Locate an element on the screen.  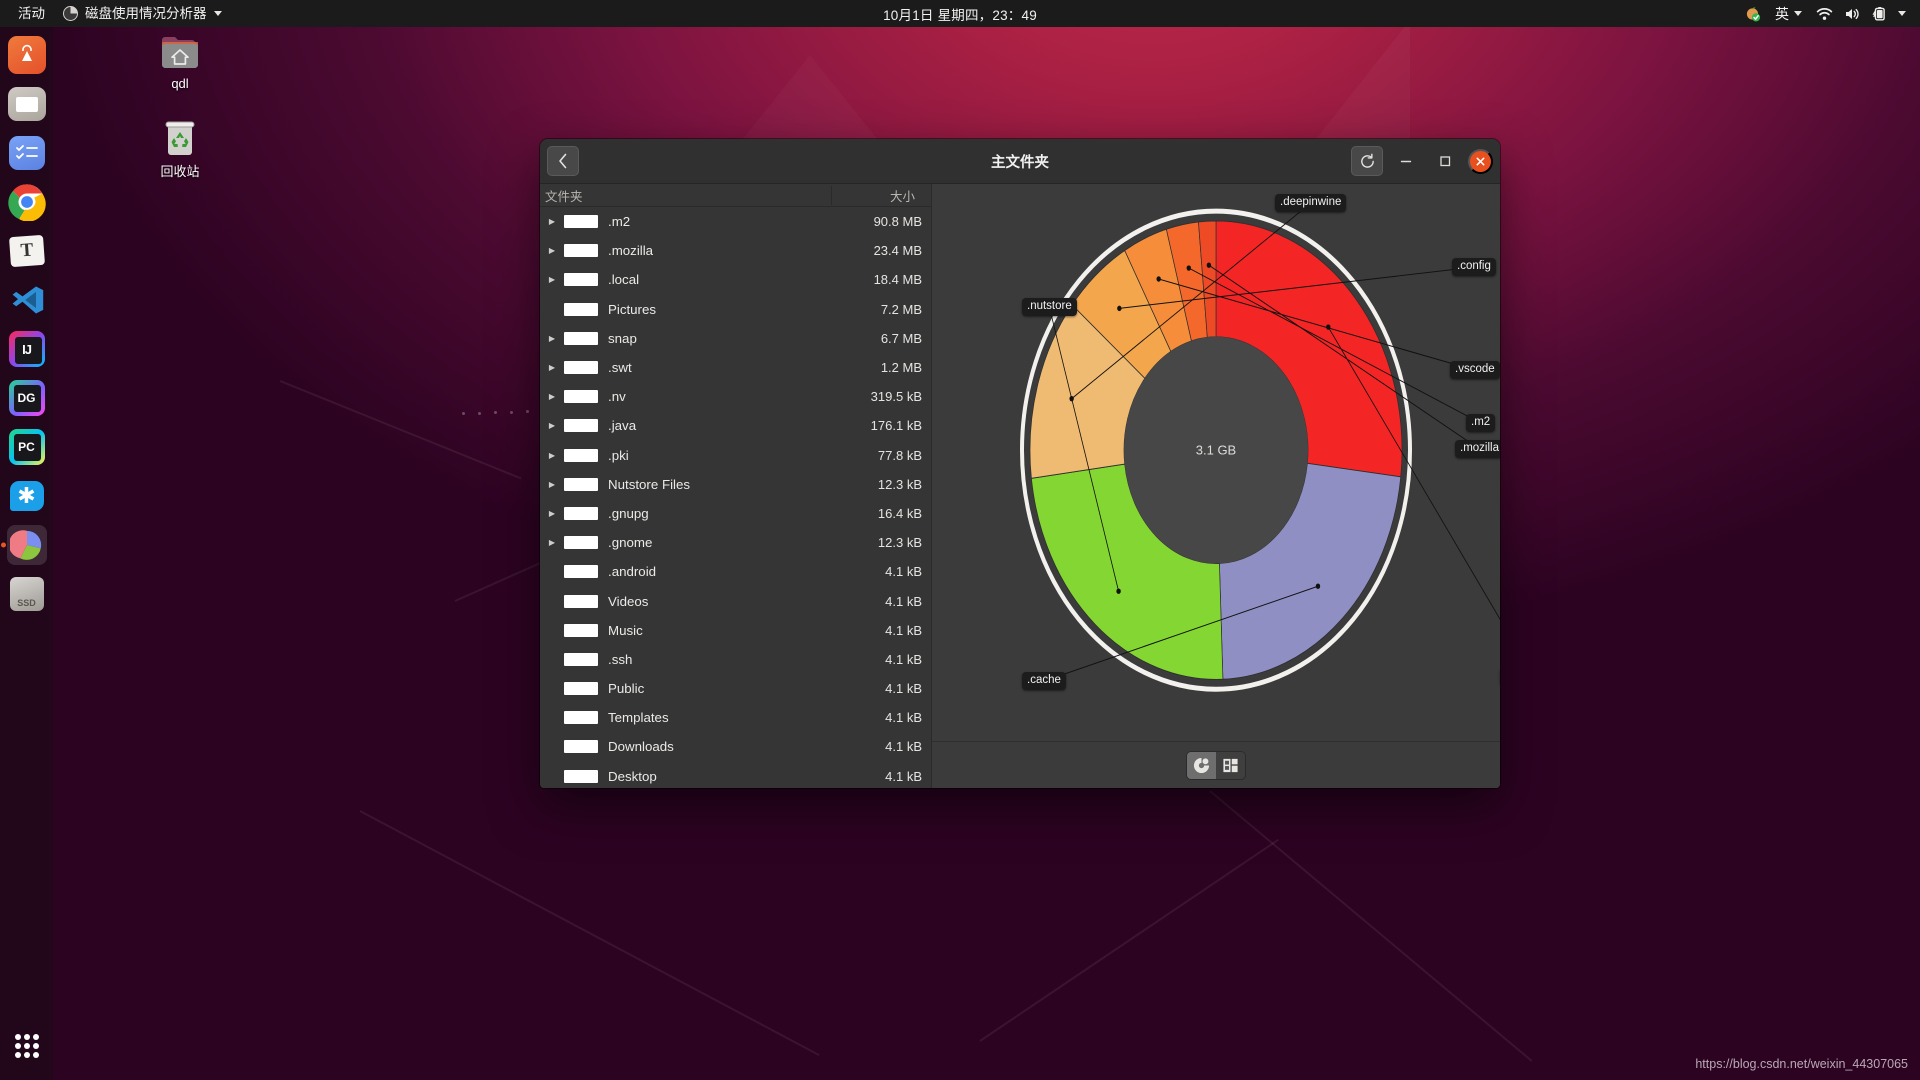
table-row: ▶ Nutstore Files 12.3 kB is located at coordinates (735, 484).